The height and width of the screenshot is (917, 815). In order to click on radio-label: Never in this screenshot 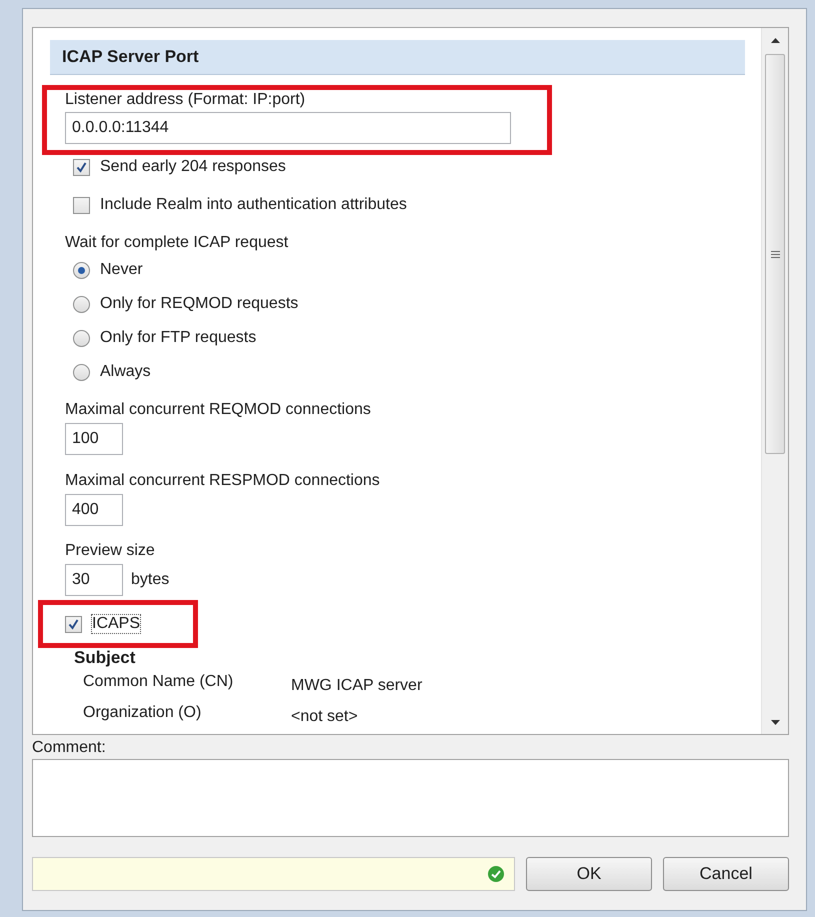, I will do `click(121, 270)`.